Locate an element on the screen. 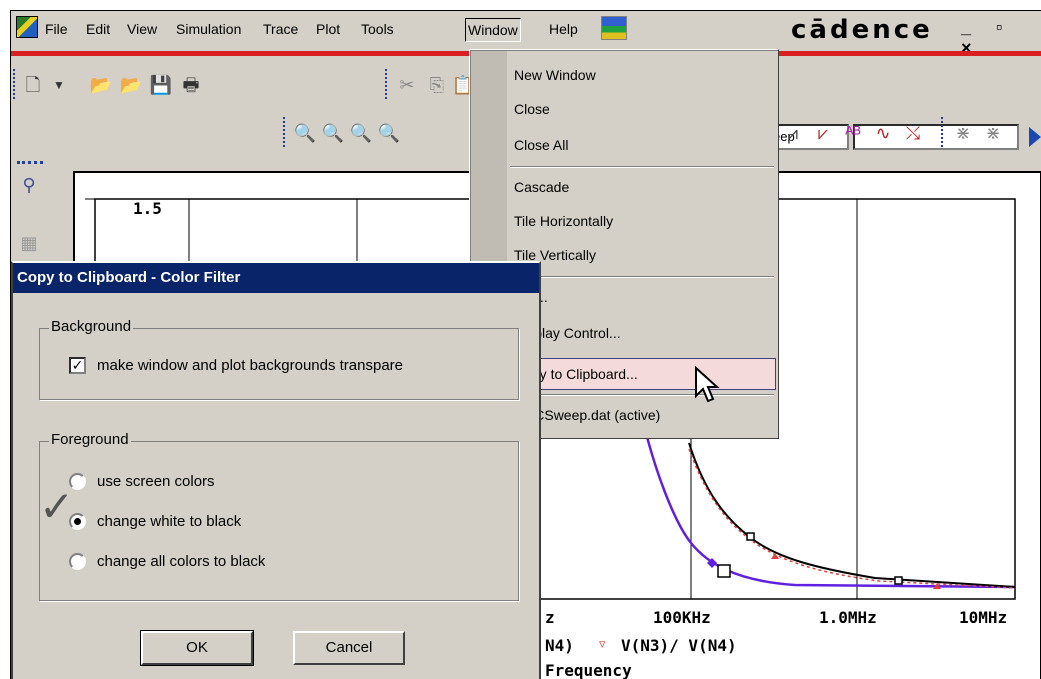 The width and height of the screenshot is (1041, 679). cut-icon: ✂ is located at coordinates (407, 85).